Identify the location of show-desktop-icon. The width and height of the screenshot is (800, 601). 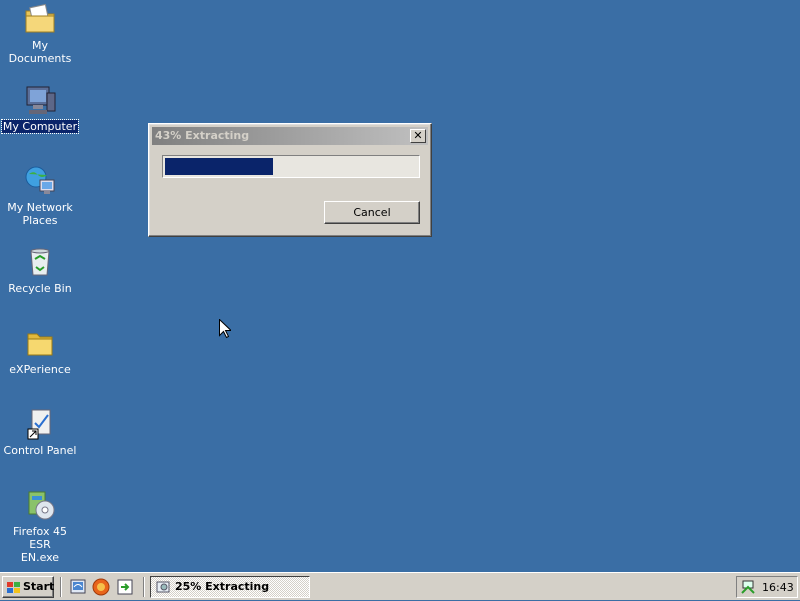
(78, 587).